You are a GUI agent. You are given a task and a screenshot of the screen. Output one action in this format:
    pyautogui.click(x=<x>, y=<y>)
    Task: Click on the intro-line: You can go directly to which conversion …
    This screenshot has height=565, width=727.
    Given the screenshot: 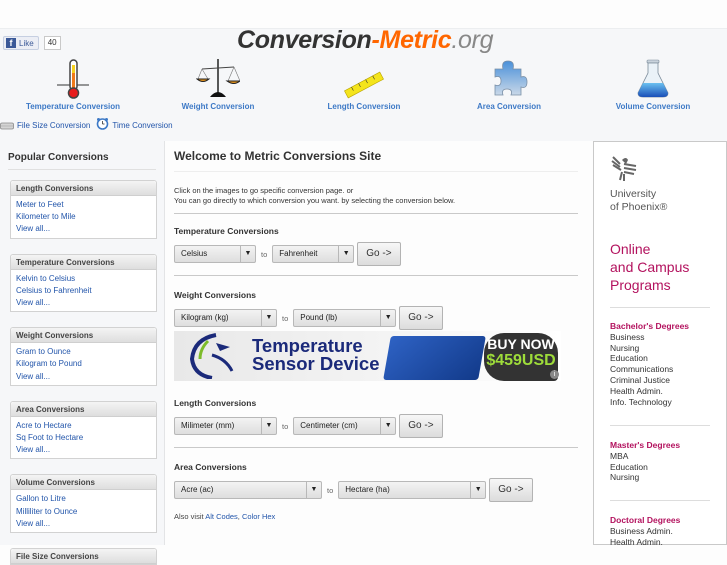 What is the action you would take?
    pyautogui.click(x=315, y=200)
    